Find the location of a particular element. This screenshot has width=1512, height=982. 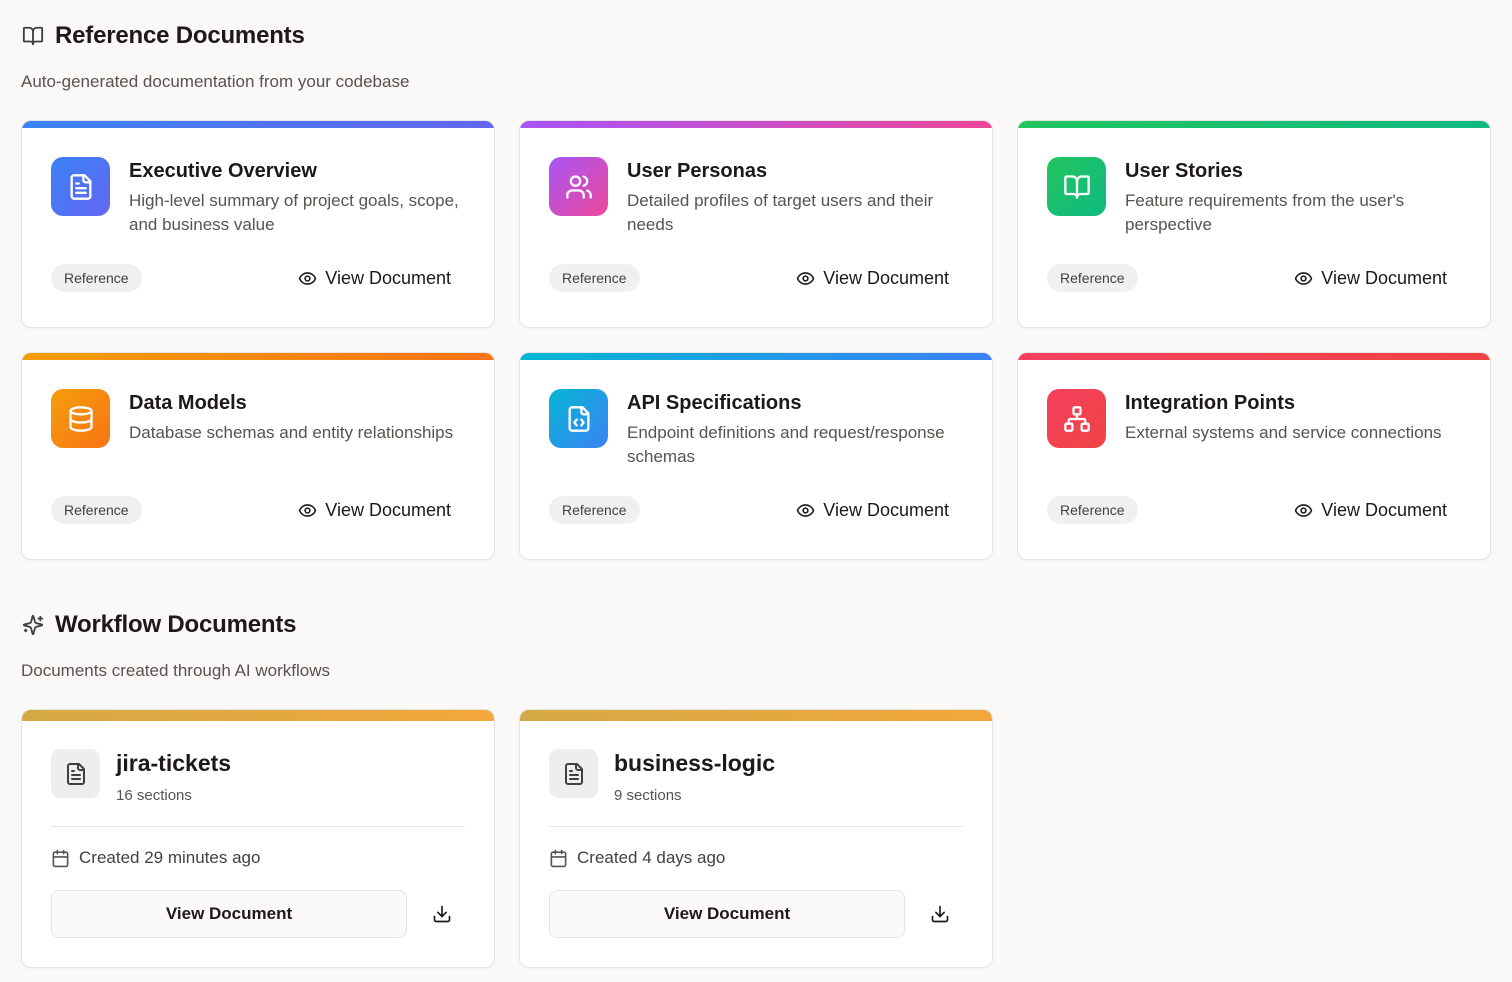

network-icon is located at coordinates (1076, 418).